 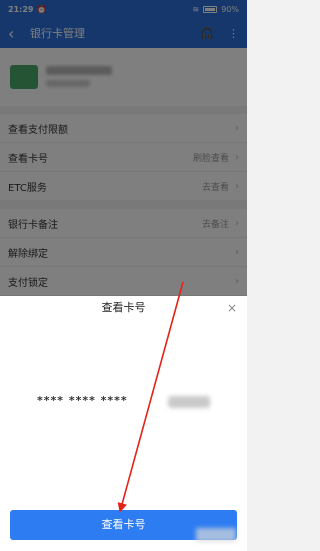 I want to click on watermark-blurred, so click(x=216, y=535).